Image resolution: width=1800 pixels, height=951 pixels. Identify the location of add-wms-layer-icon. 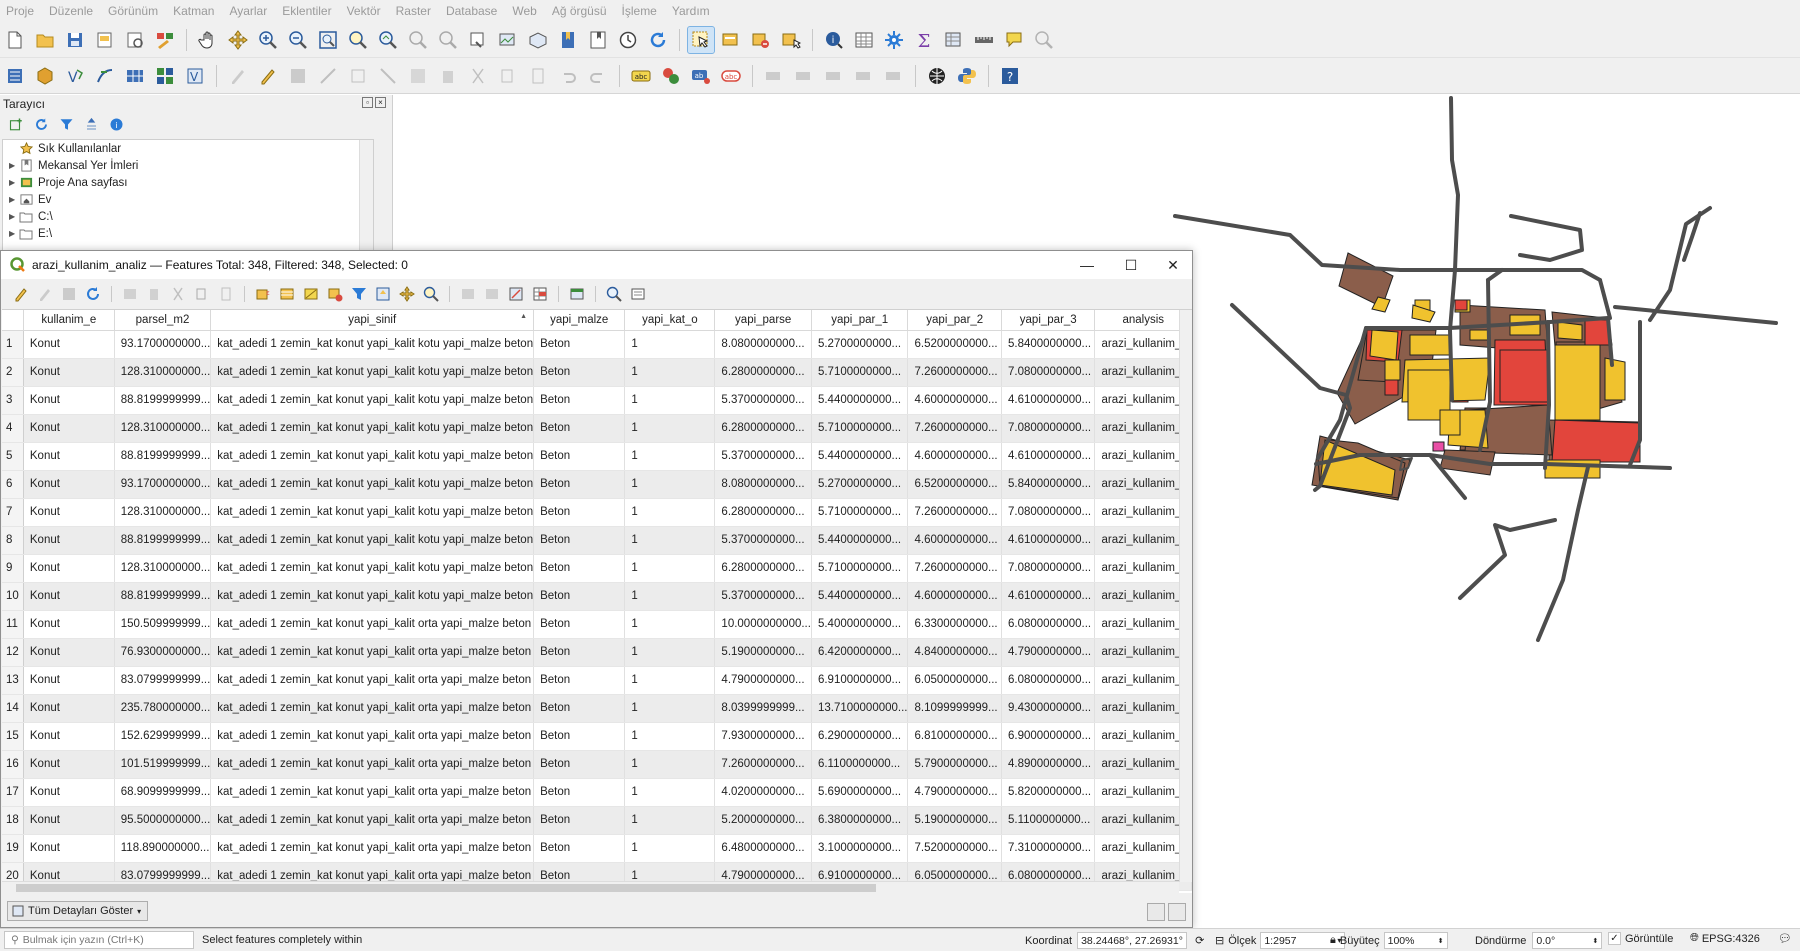
(165, 76).